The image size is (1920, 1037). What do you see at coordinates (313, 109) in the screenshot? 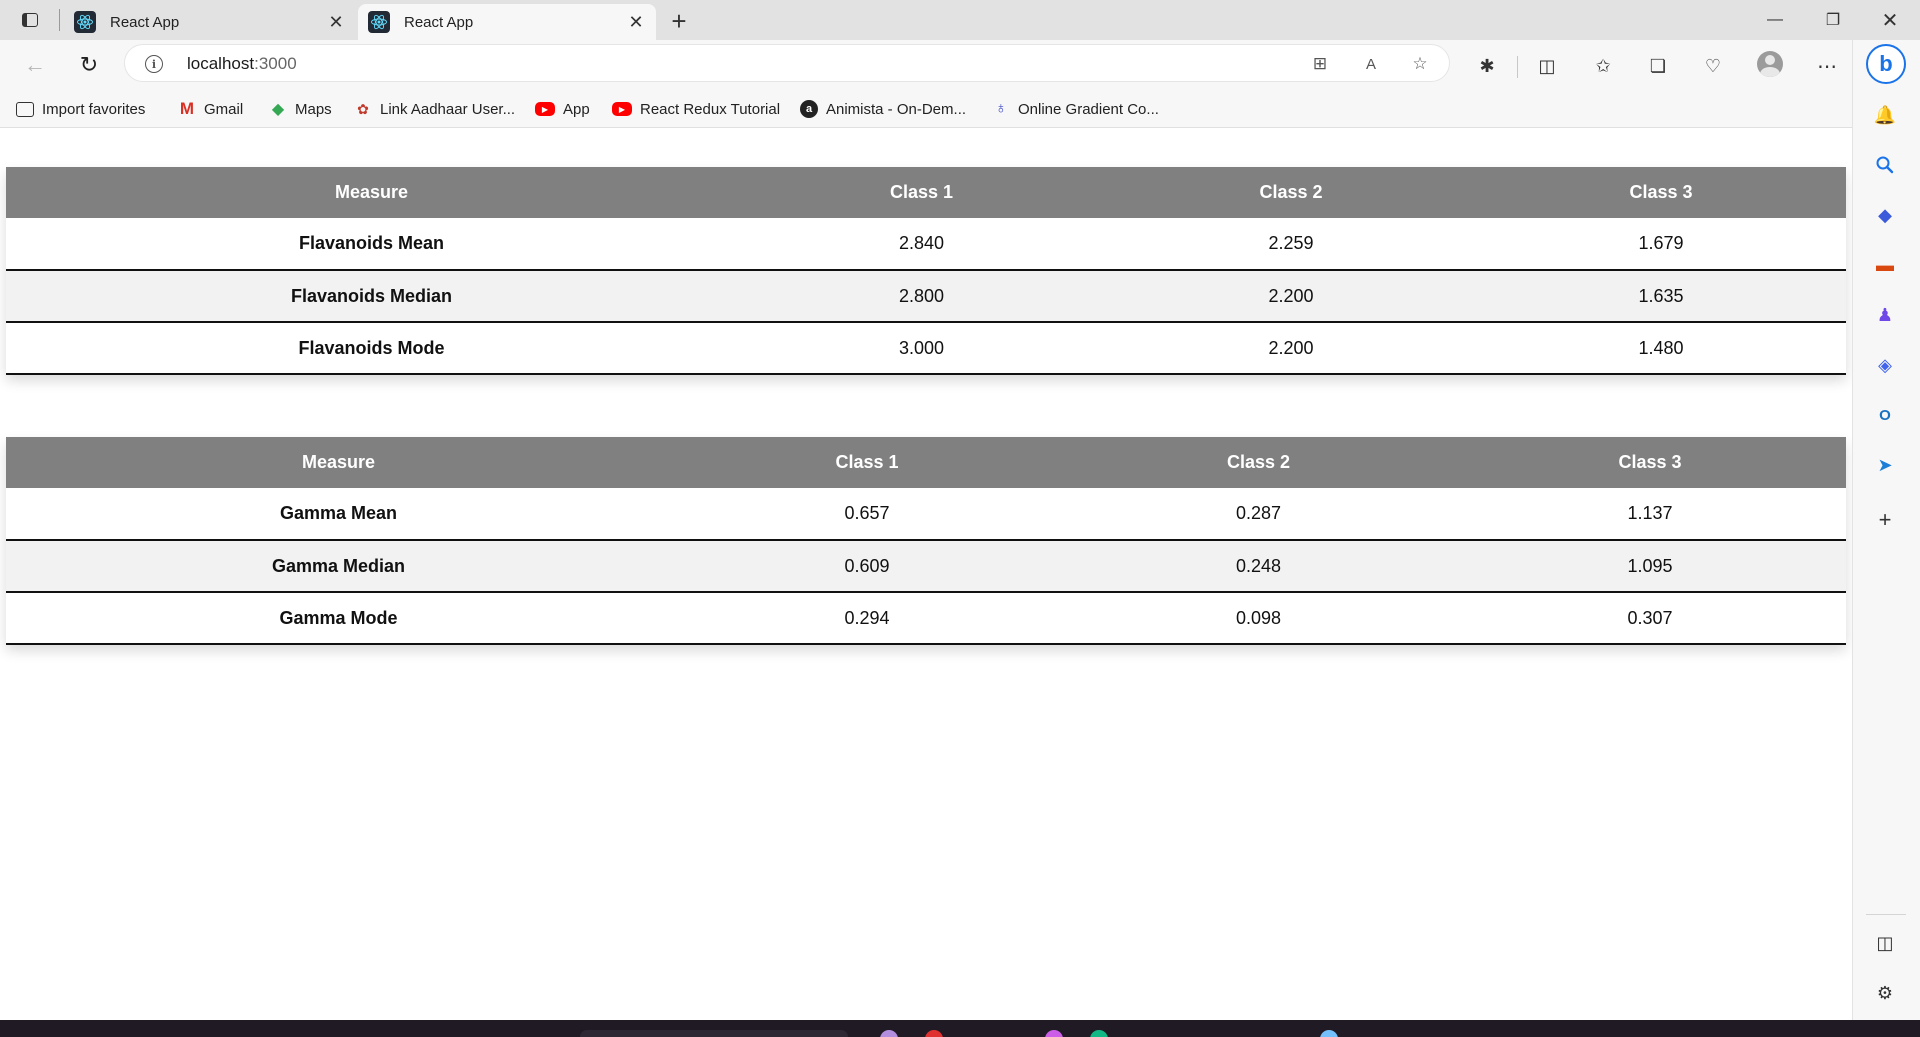
I see `bookmark-label: Maps` at bounding box center [313, 109].